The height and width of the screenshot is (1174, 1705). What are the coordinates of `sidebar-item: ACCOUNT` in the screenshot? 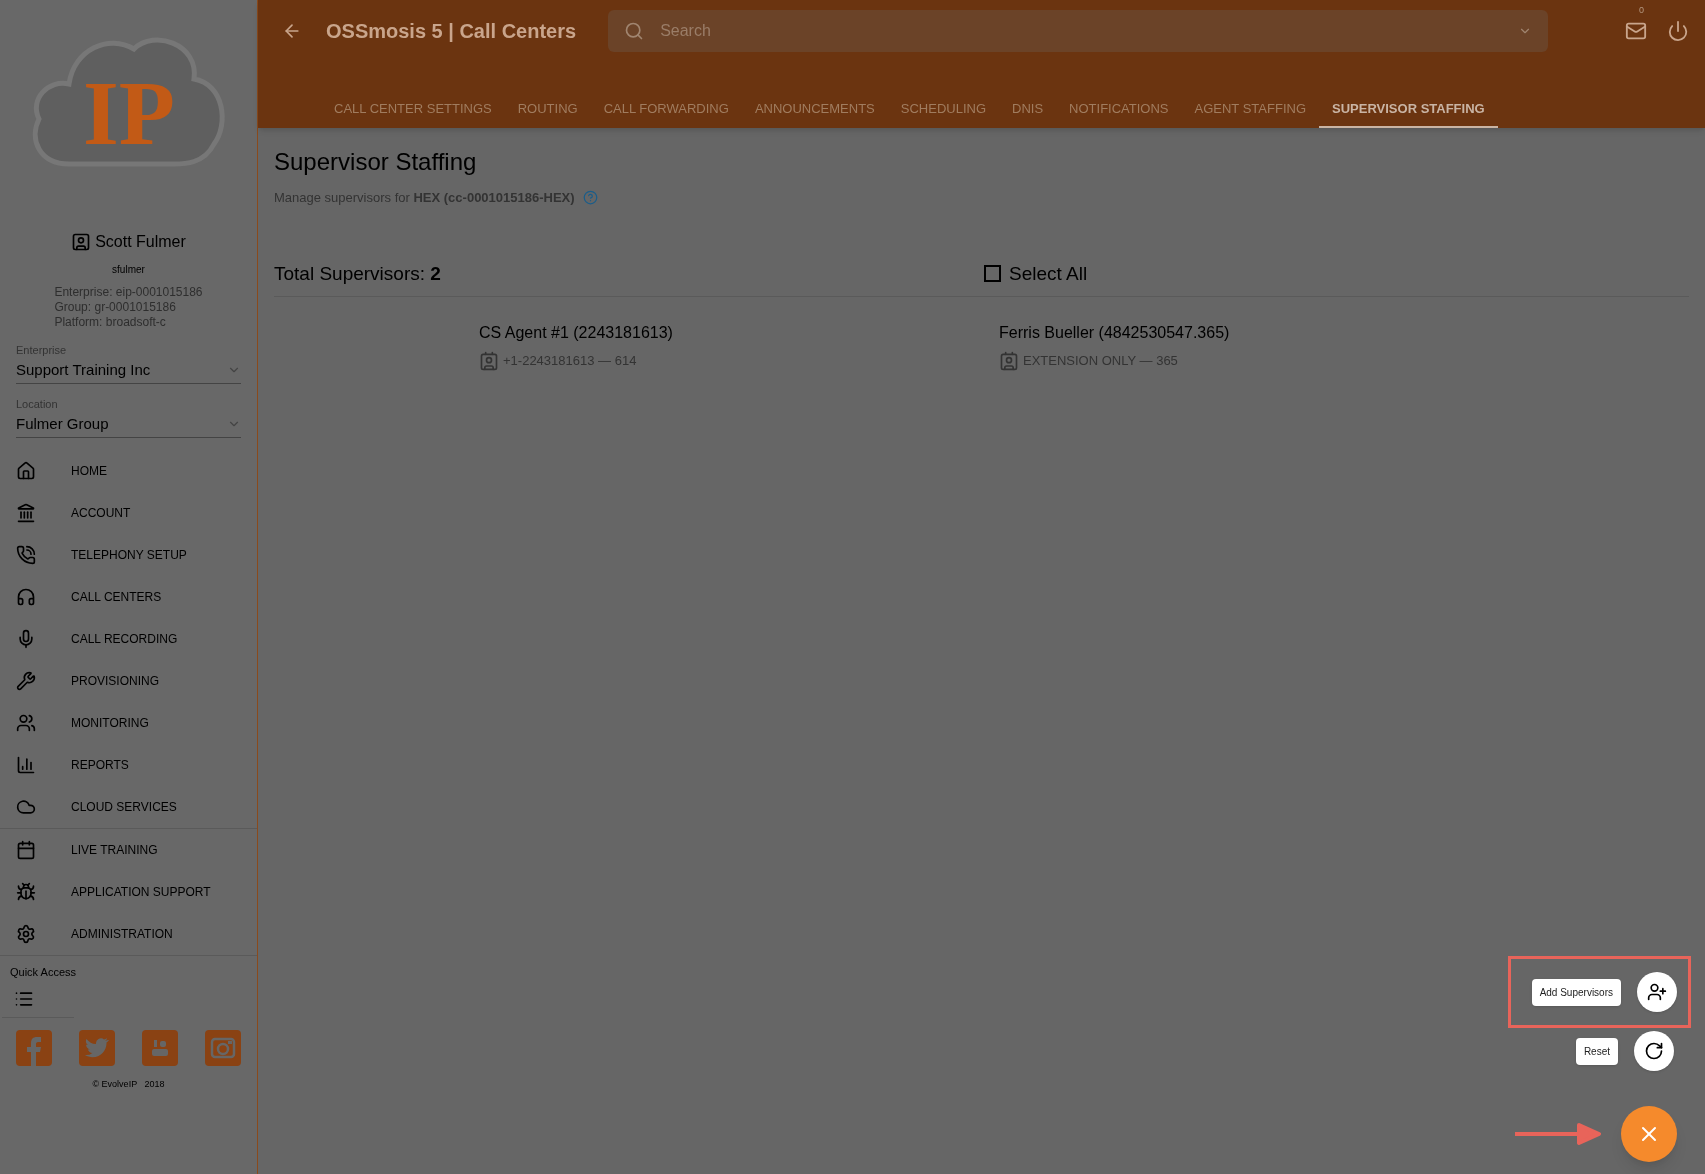 It's located at (128, 513).